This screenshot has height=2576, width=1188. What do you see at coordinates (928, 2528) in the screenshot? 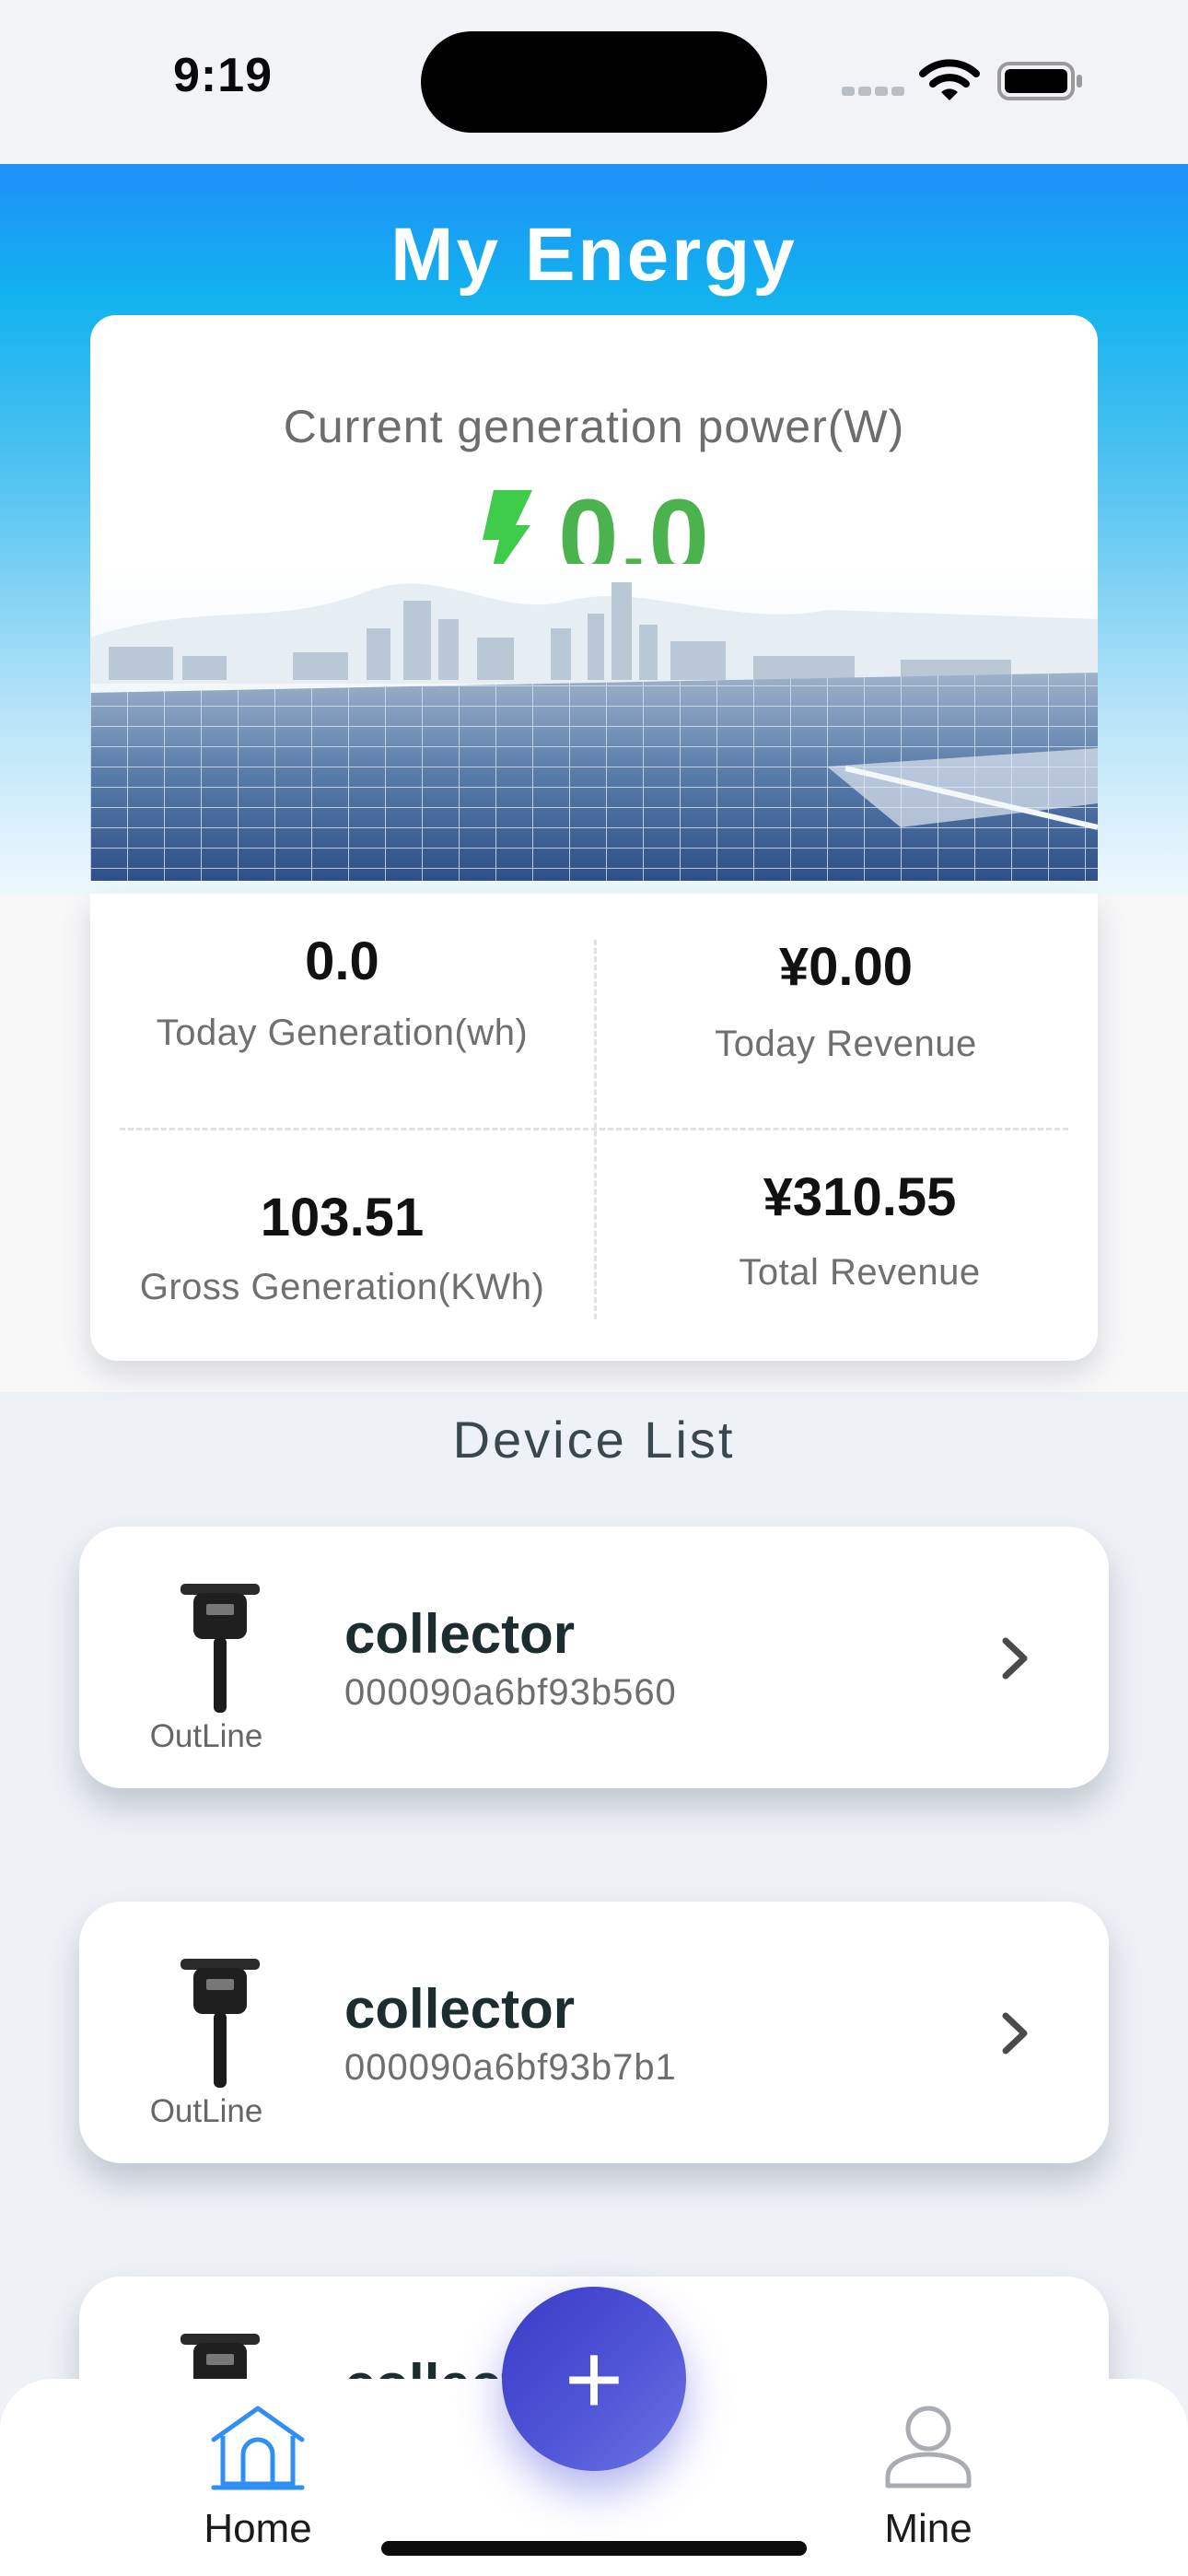
I see `tab-mine-label: Mine` at bounding box center [928, 2528].